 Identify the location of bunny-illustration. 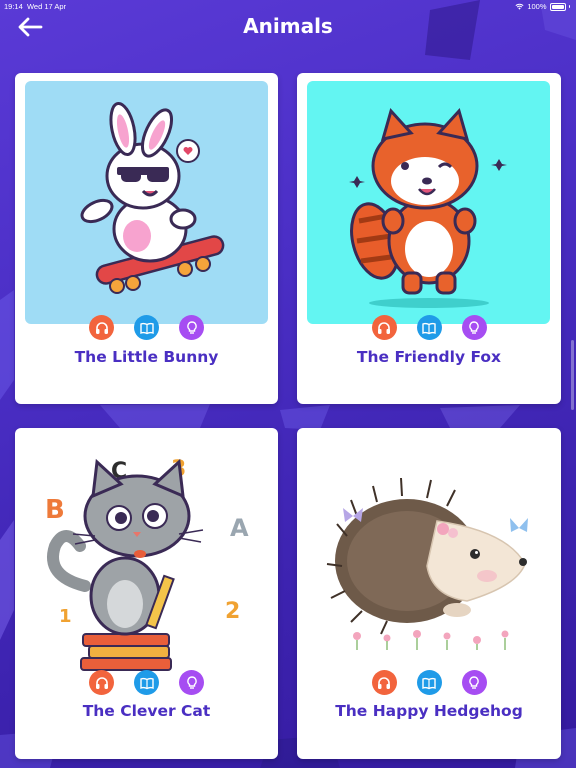
(152, 197).